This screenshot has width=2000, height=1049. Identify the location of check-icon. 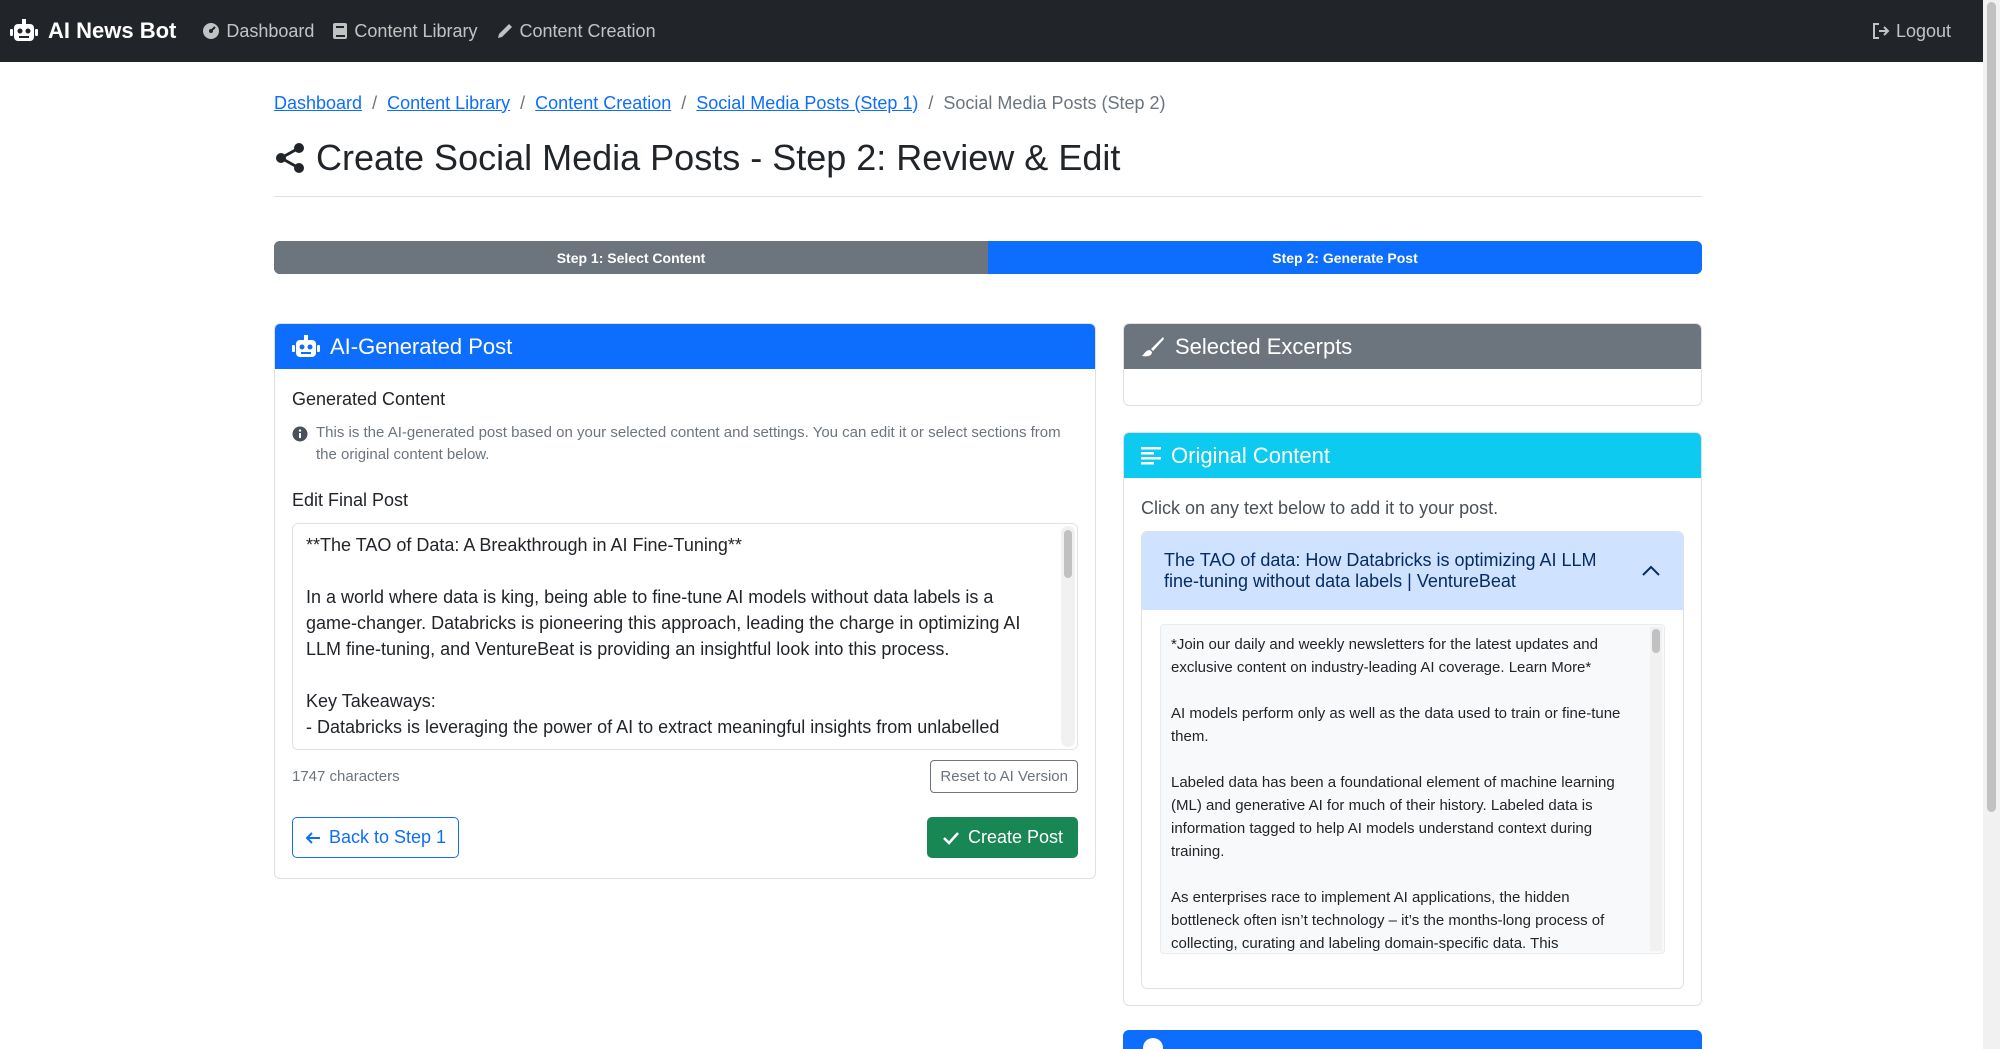
(951, 838).